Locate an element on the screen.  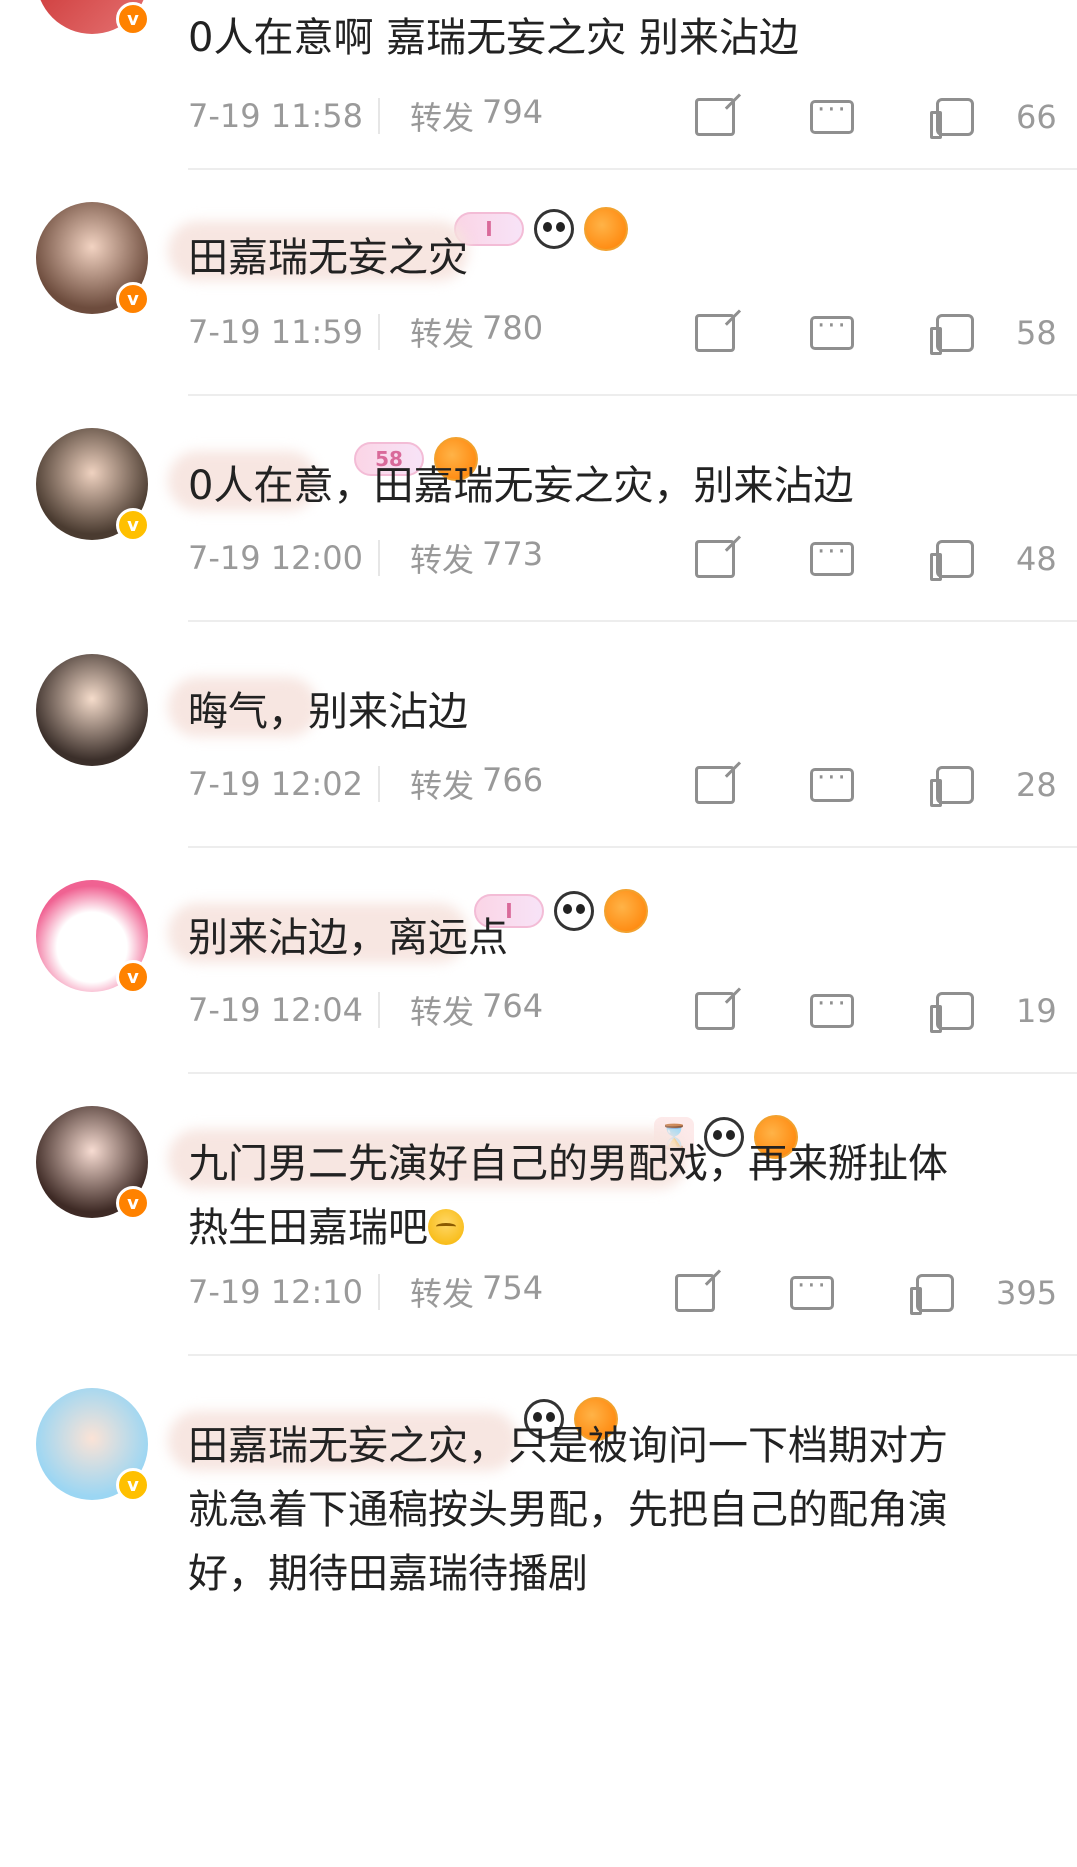
avatar is located at coordinates (92, 710).